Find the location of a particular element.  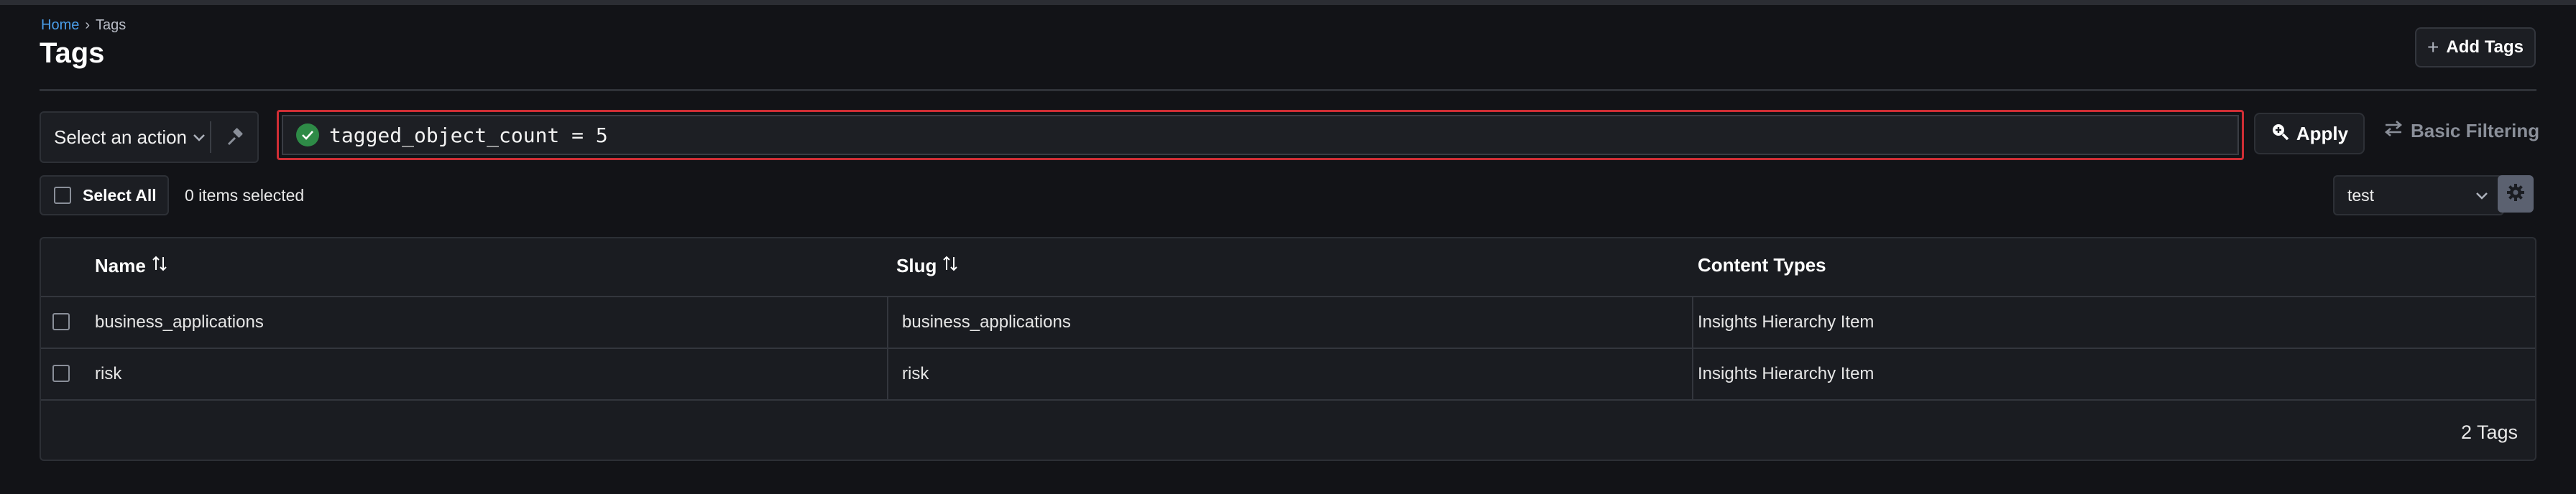

column-label: Content Types is located at coordinates (1762, 265).